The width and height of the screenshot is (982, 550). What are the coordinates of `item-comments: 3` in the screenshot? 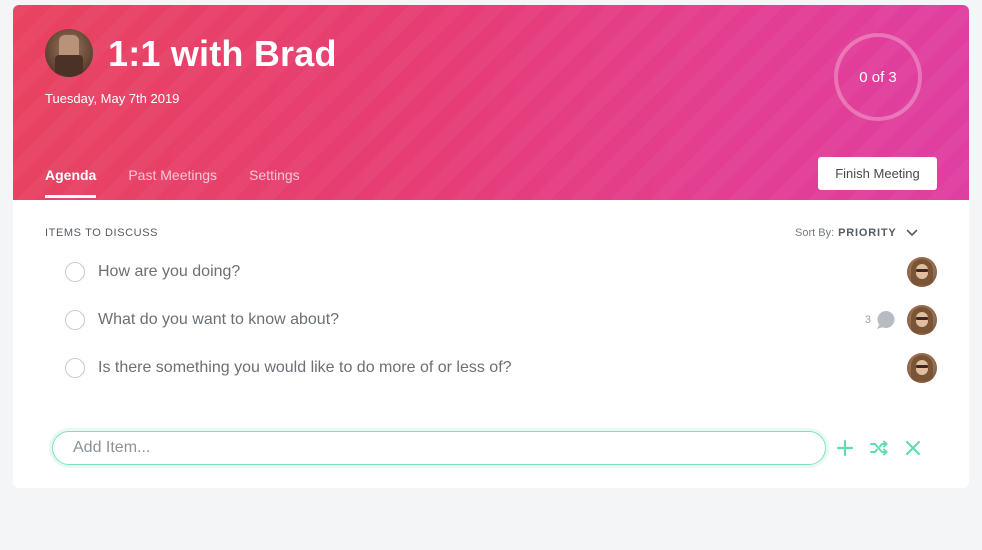 It's located at (881, 320).